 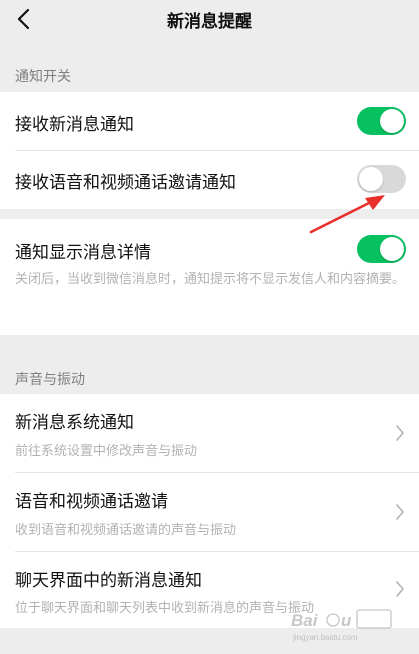 What do you see at coordinates (50, 380) in the screenshot?
I see `section-header-sound: 声音与振动` at bounding box center [50, 380].